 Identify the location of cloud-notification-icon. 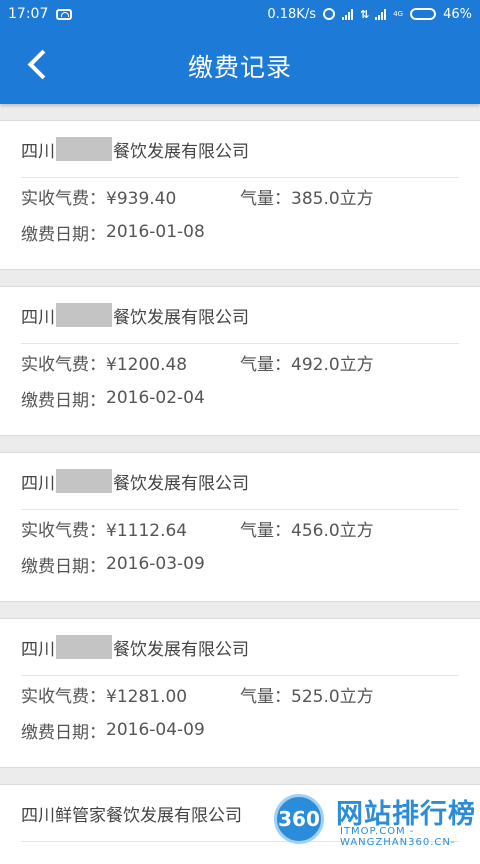
(64, 14).